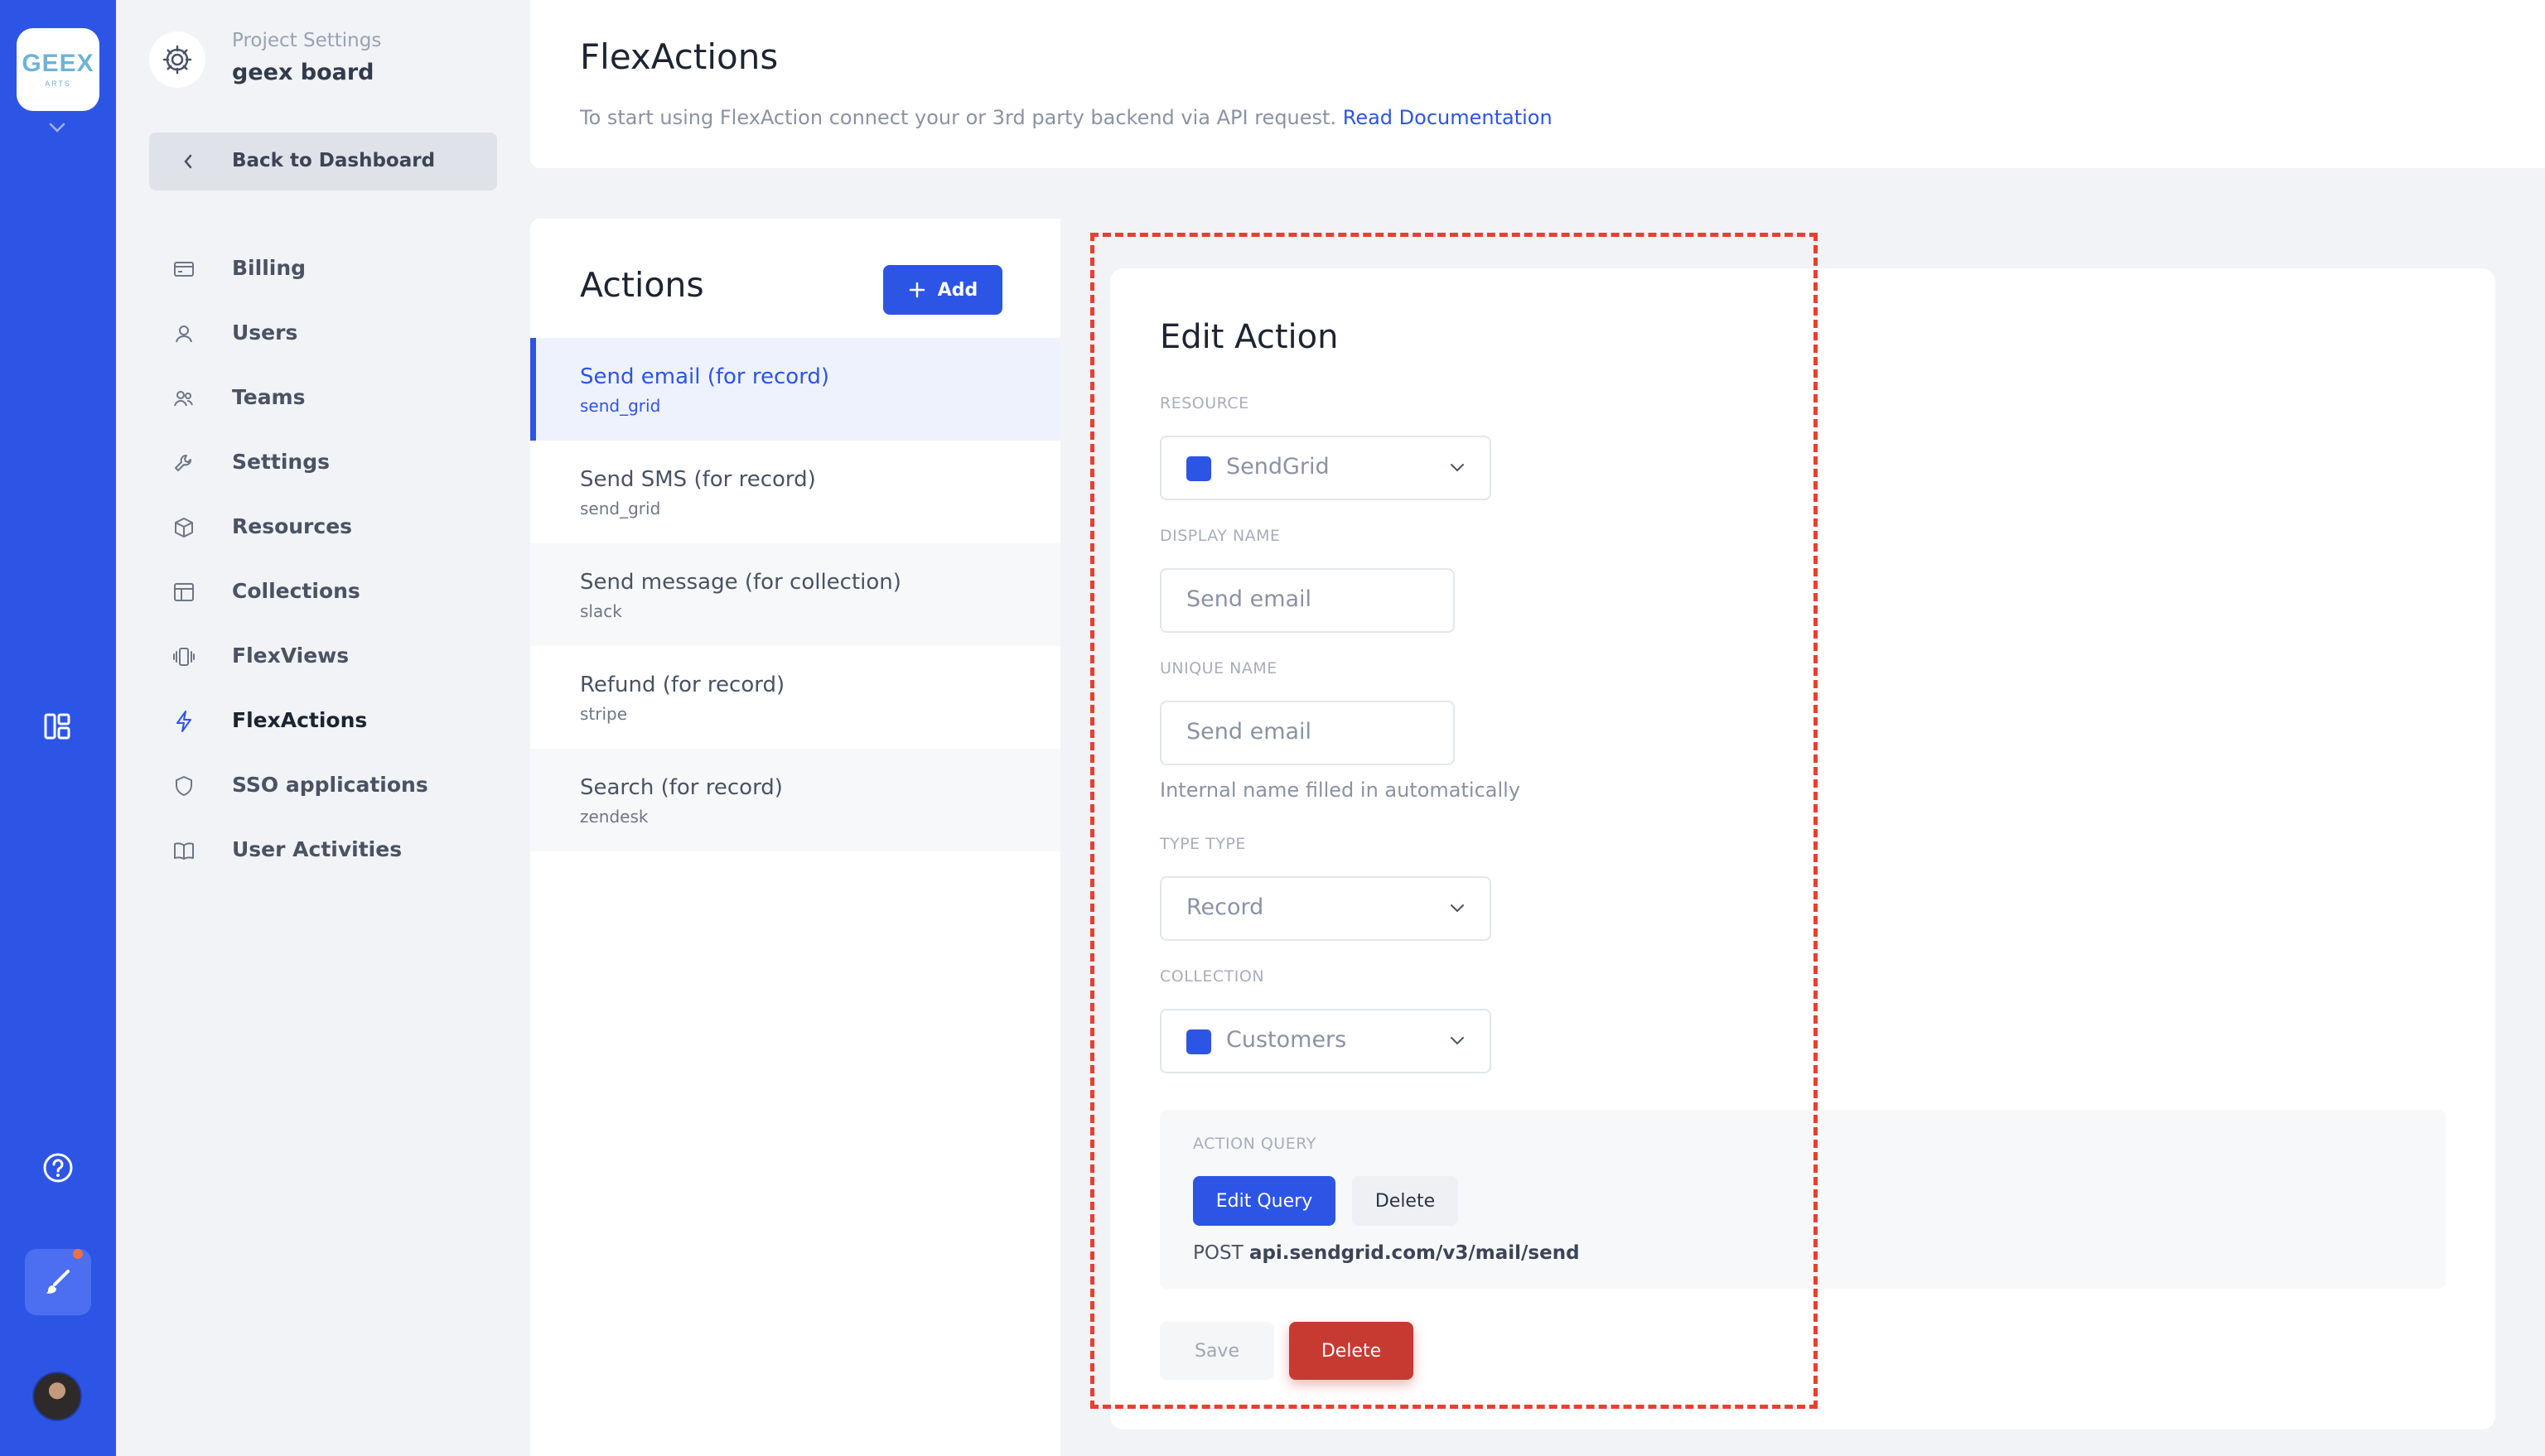  Describe the element at coordinates (642, 285) in the screenshot. I see `actions-title: Actions` at that location.